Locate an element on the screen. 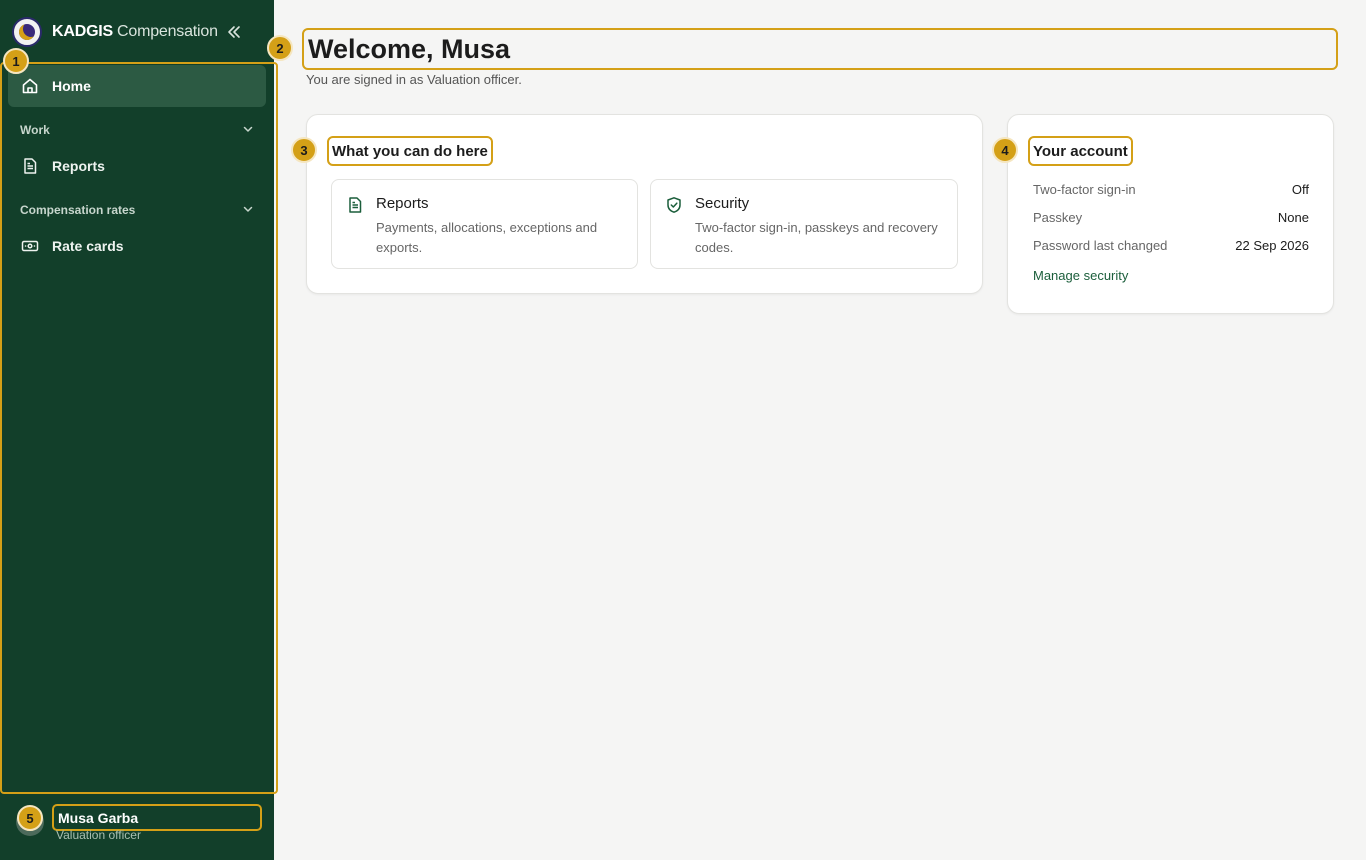 The image size is (1366, 860). account-key: Two-factor sign-in is located at coordinates (1084, 189).